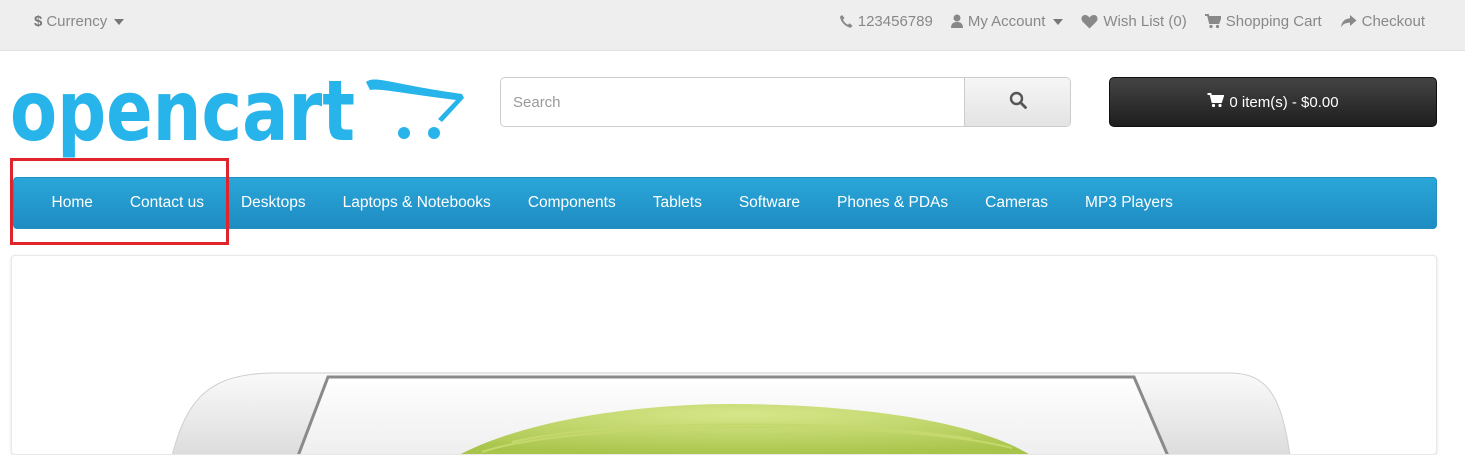 This screenshot has width=1465, height=455. What do you see at coordinates (415, 100) in the screenshot?
I see `logo-cart-swoosh` at bounding box center [415, 100].